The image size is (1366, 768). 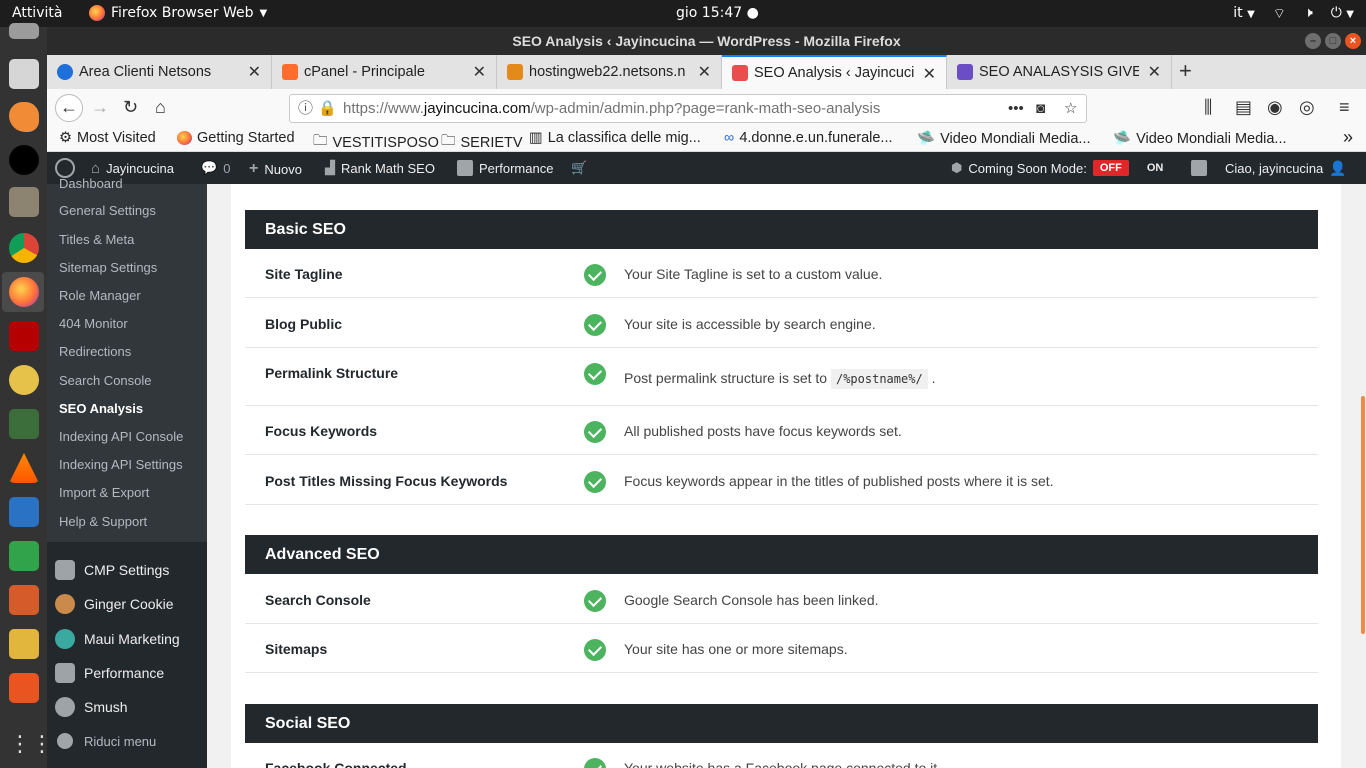 I want to click on calculator-icon, so click(x=24, y=74).